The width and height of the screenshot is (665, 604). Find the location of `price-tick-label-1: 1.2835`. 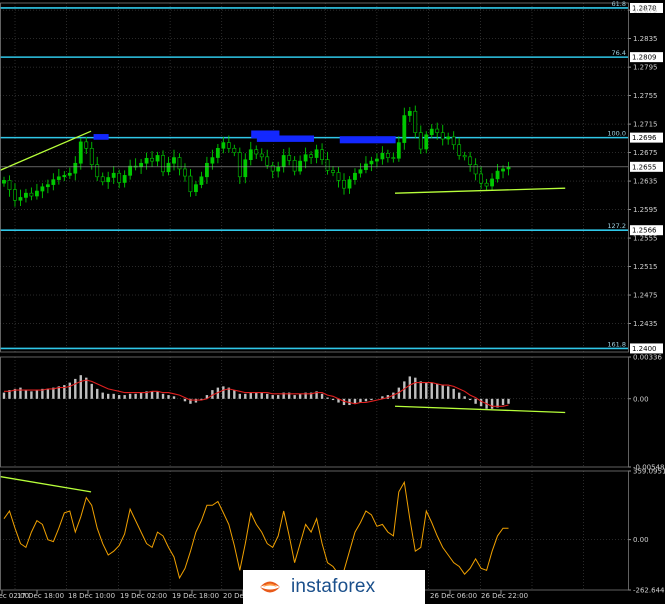

price-tick-label-1: 1.2835 is located at coordinates (645, 39).